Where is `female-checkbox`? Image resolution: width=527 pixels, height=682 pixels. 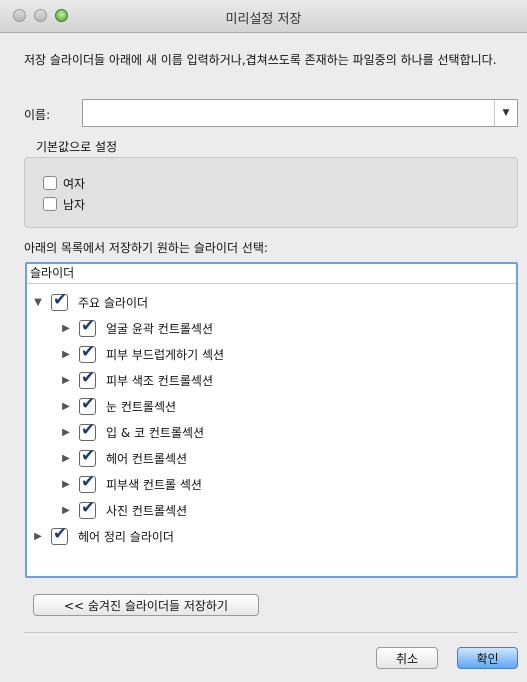
female-checkbox is located at coordinates (50, 183).